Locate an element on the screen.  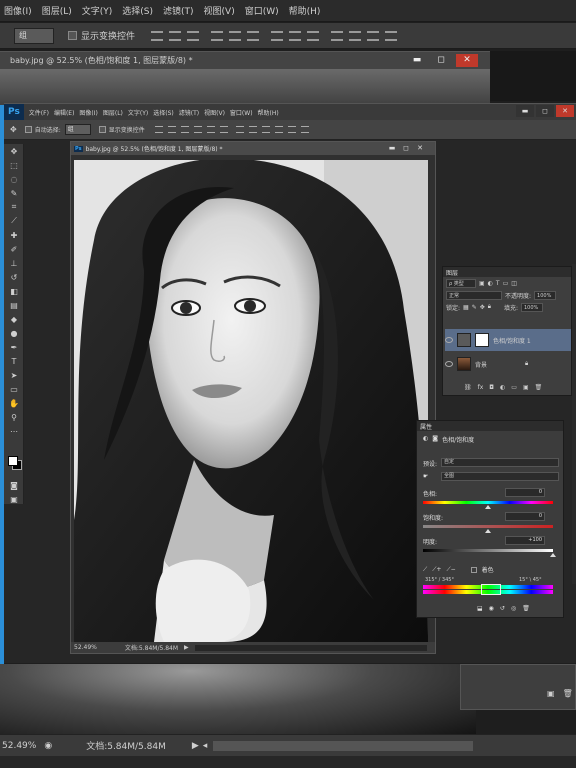
delete-layer-icon: 🗑︎ is located at coordinates (539, 387).